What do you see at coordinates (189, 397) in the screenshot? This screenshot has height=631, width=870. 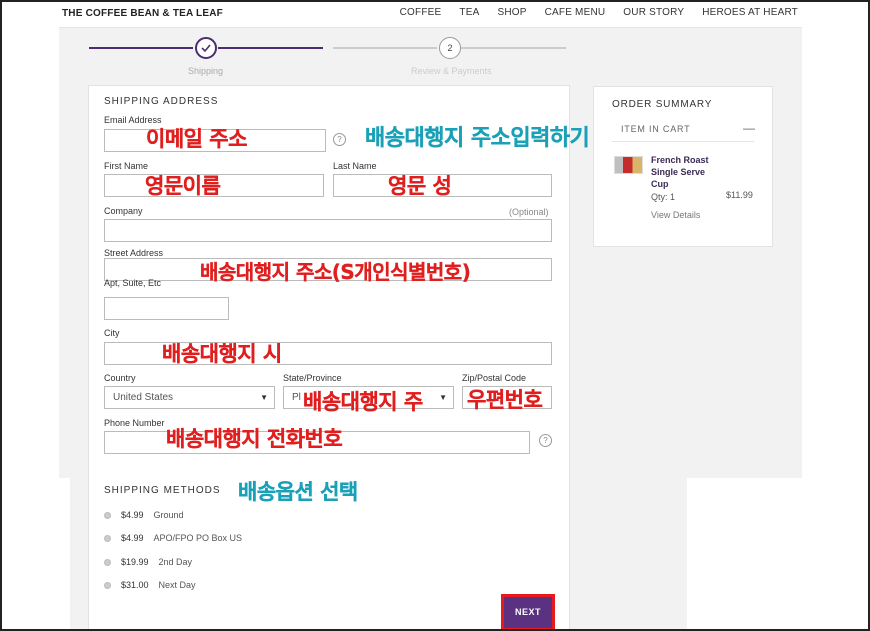 I see `country-select: United States ▼` at bounding box center [189, 397].